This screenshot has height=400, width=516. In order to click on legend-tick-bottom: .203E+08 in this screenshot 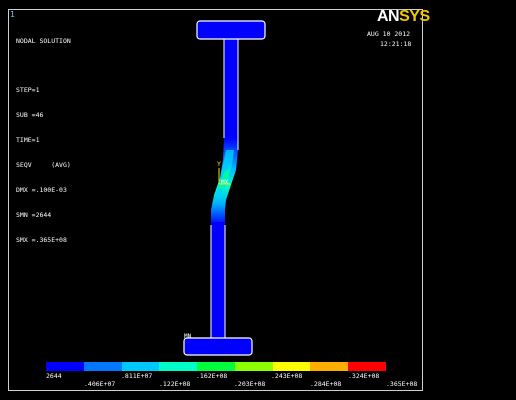, I will do `click(250, 384)`.